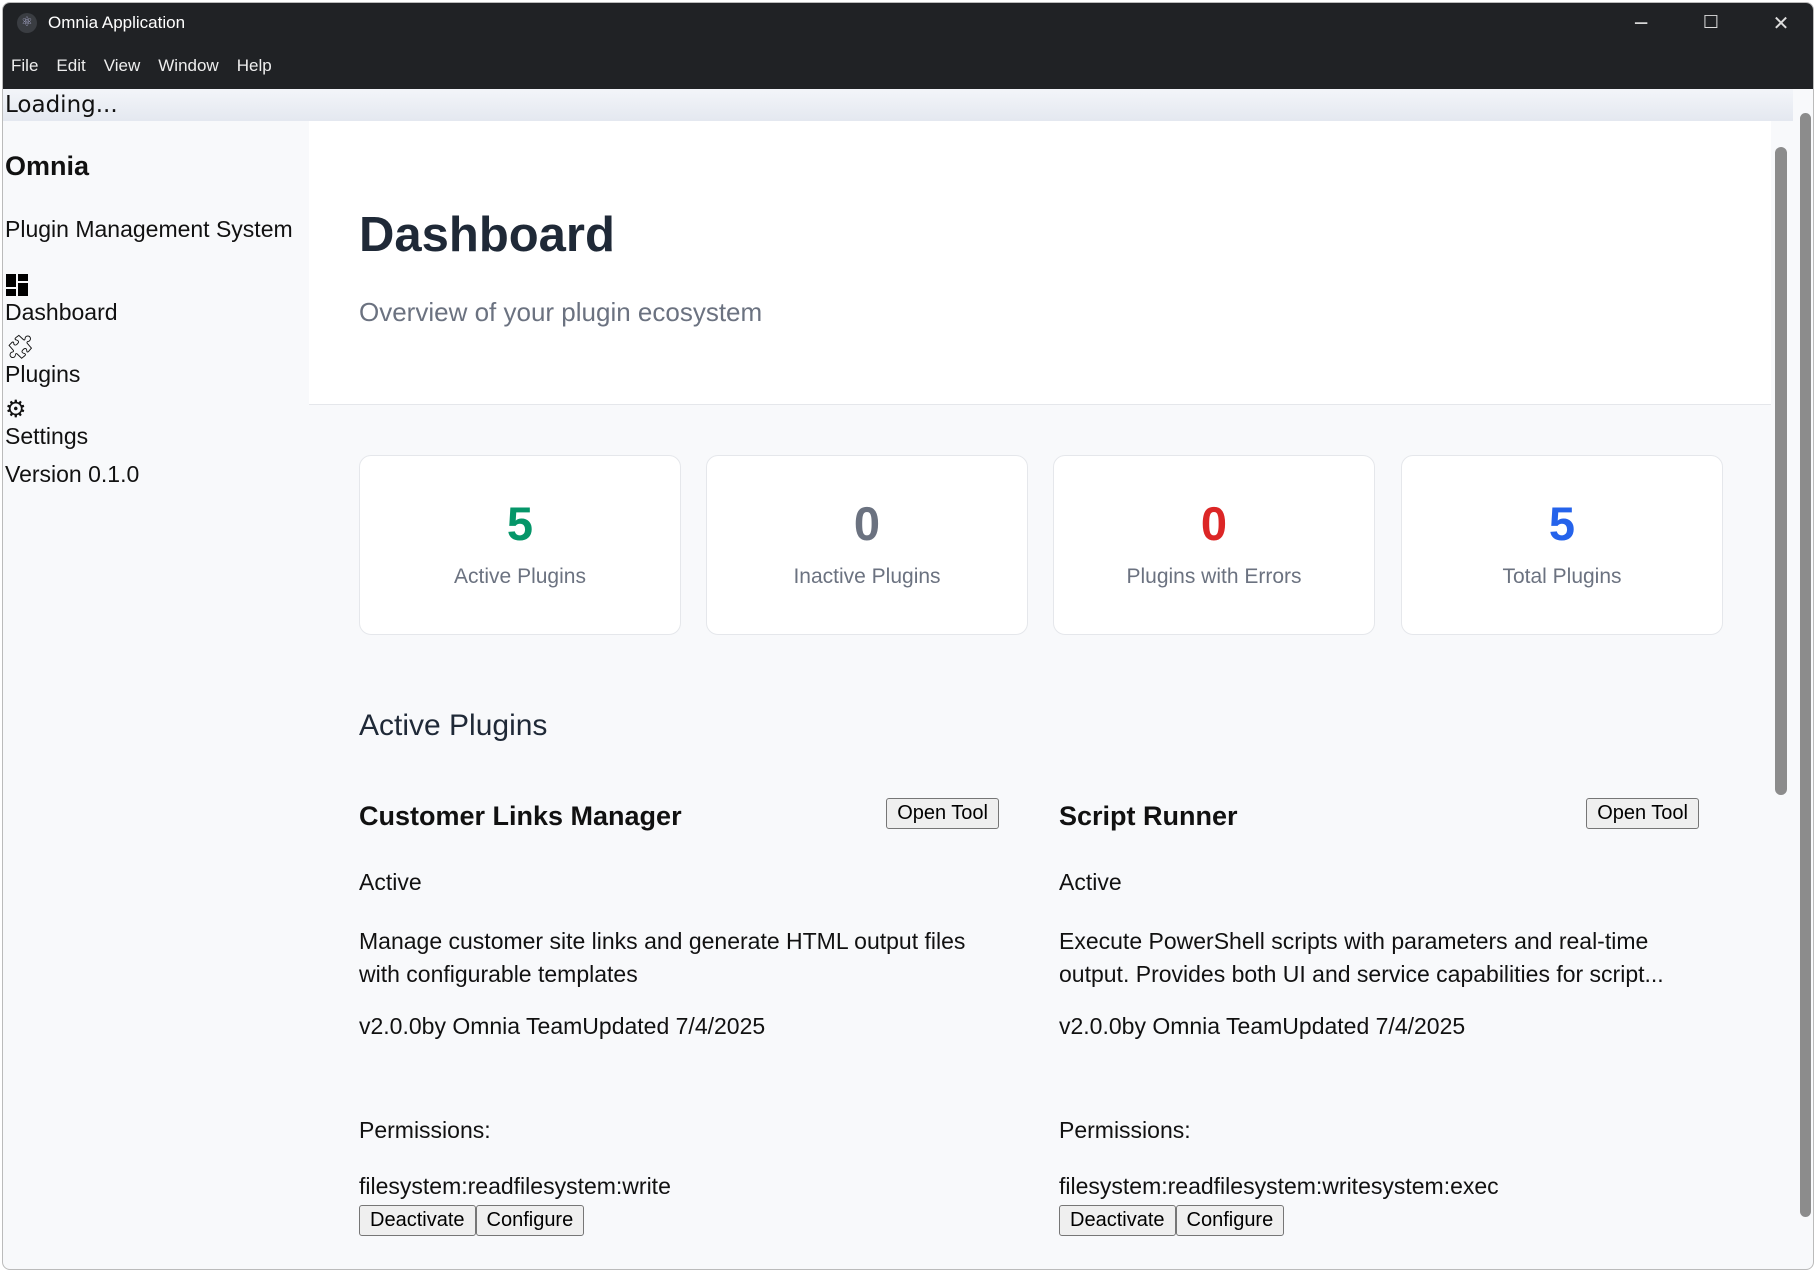 The width and height of the screenshot is (1816, 1273). What do you see at coordinates (24, 66) in the screenshot?
I see `menu-file: File` at bounding box center [24, 66].